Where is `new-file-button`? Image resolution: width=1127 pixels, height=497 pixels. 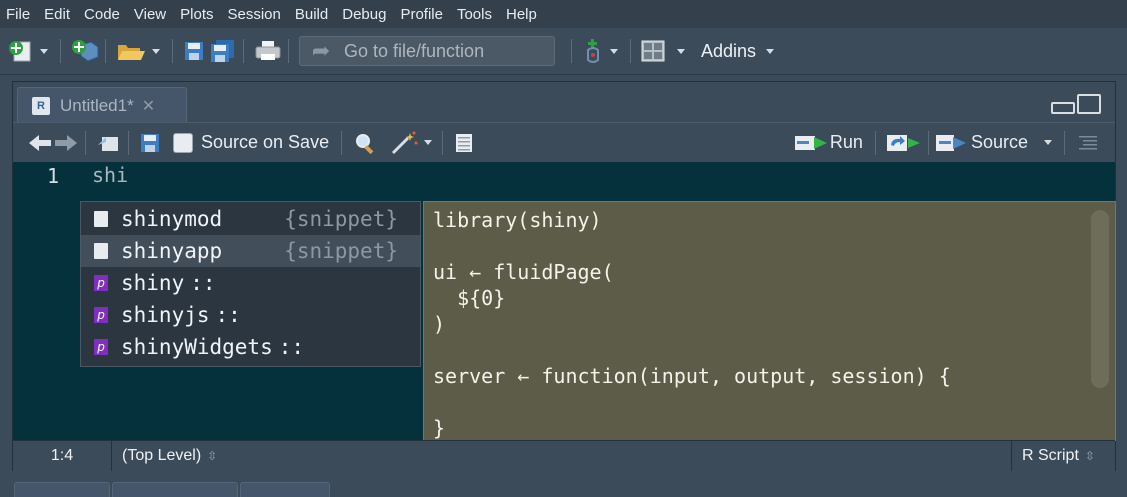
new-file-button is located at coordinates (31, 51).